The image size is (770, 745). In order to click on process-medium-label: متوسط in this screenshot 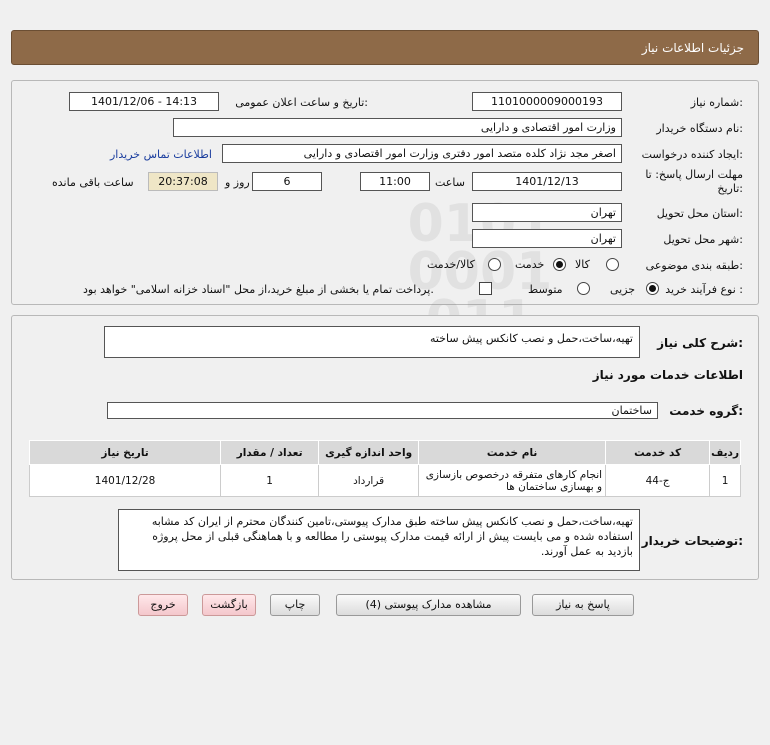, I will do `click(545, 289)`.